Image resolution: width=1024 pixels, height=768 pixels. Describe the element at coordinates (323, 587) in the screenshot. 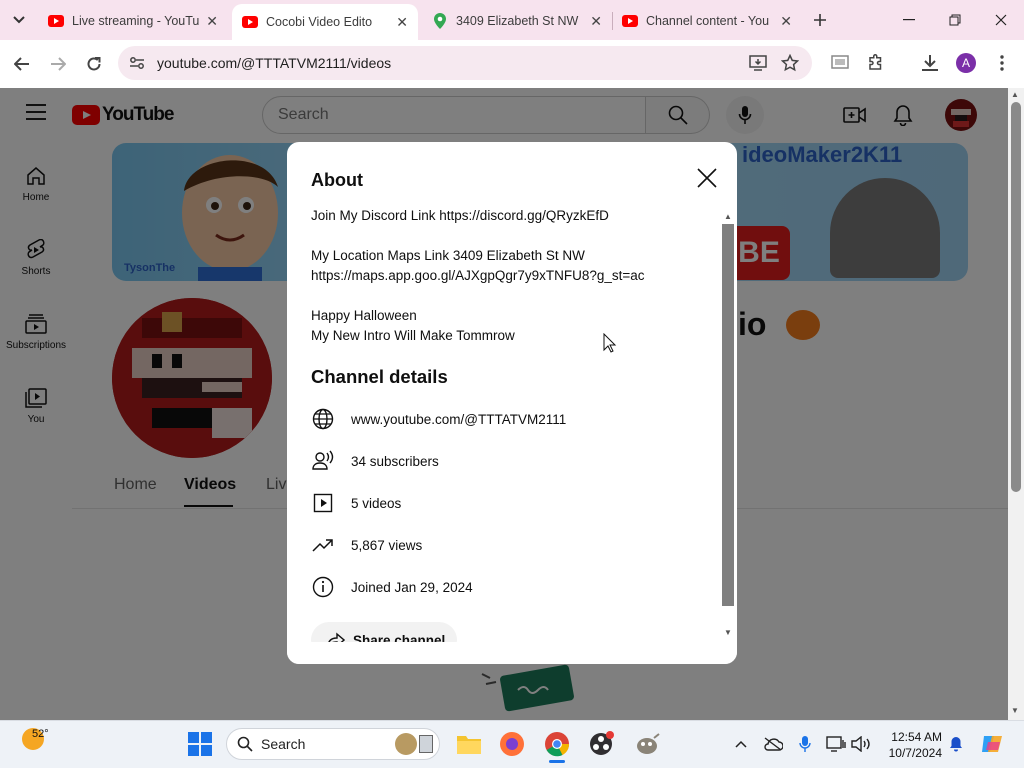

I see `info-icon` at that location.